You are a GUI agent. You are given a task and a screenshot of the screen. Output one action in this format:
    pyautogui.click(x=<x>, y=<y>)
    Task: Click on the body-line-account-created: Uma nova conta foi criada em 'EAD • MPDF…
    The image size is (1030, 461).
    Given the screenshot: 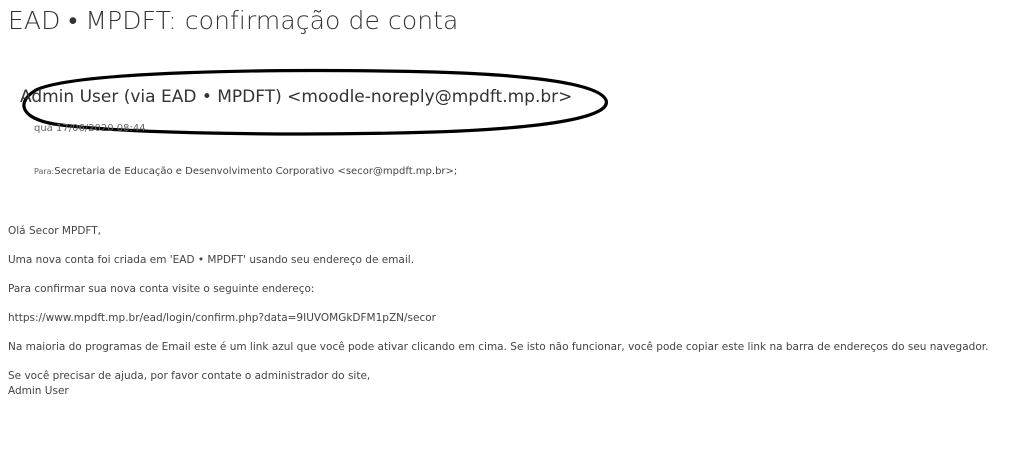 What is the action you would take?
    pyautogui.click(x=211, y=260)
    